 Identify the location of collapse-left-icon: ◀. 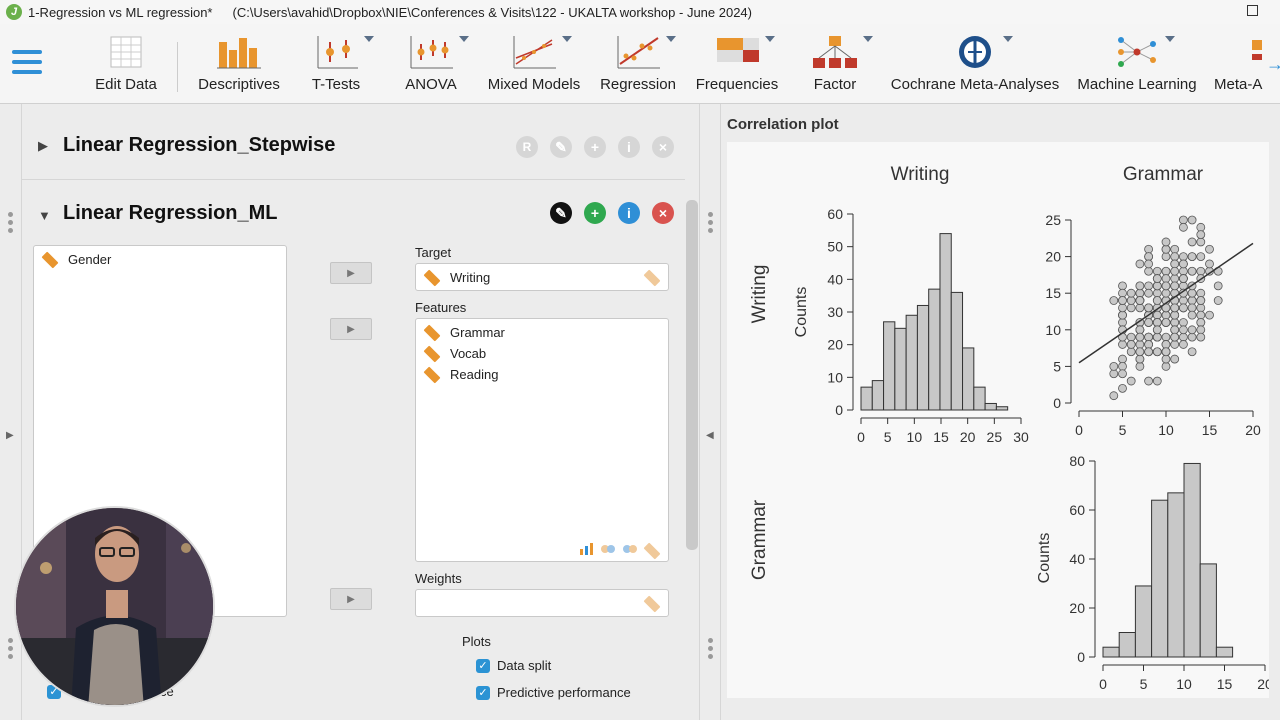
(710, 435).